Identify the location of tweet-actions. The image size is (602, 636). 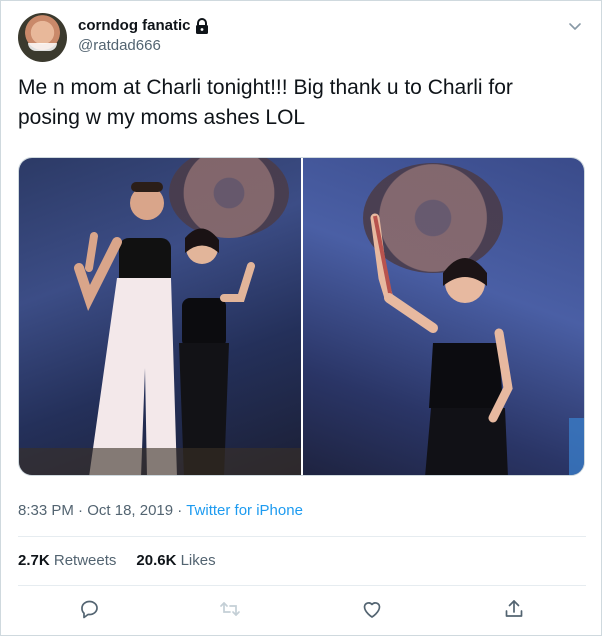
(302, 611).